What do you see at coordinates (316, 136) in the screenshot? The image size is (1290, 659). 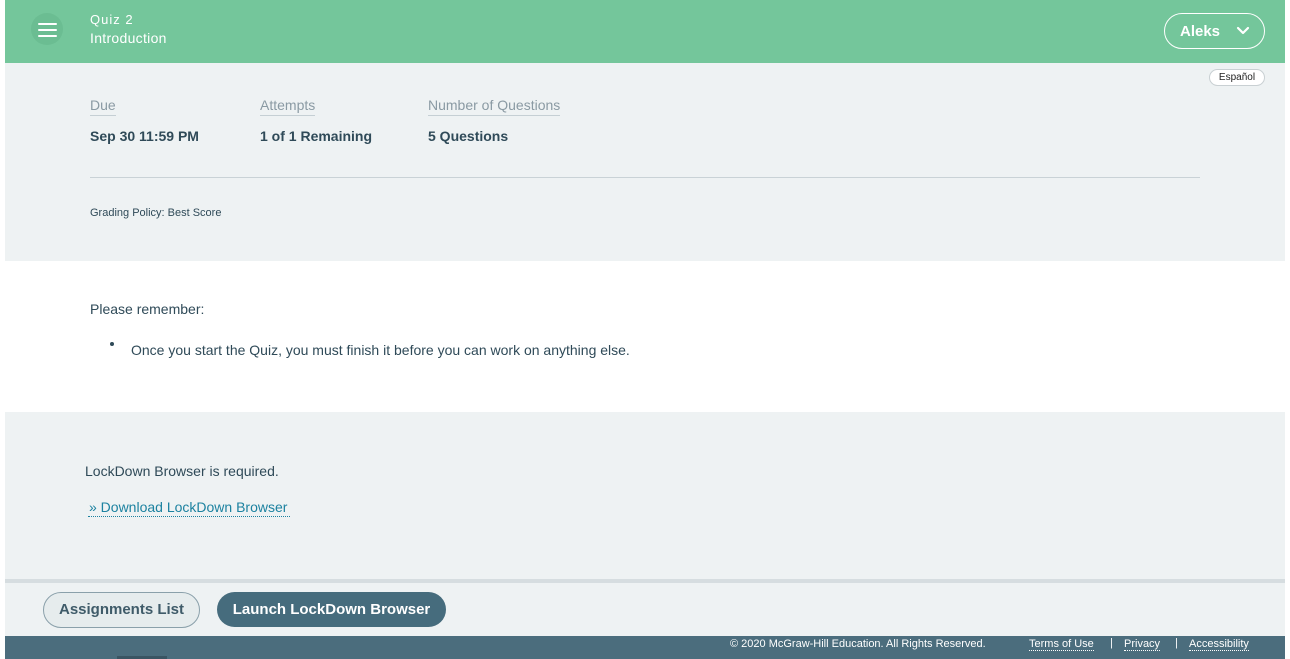 I see `attempts-value: 1 of 1 Remaining` at bounding box center [316, 136].